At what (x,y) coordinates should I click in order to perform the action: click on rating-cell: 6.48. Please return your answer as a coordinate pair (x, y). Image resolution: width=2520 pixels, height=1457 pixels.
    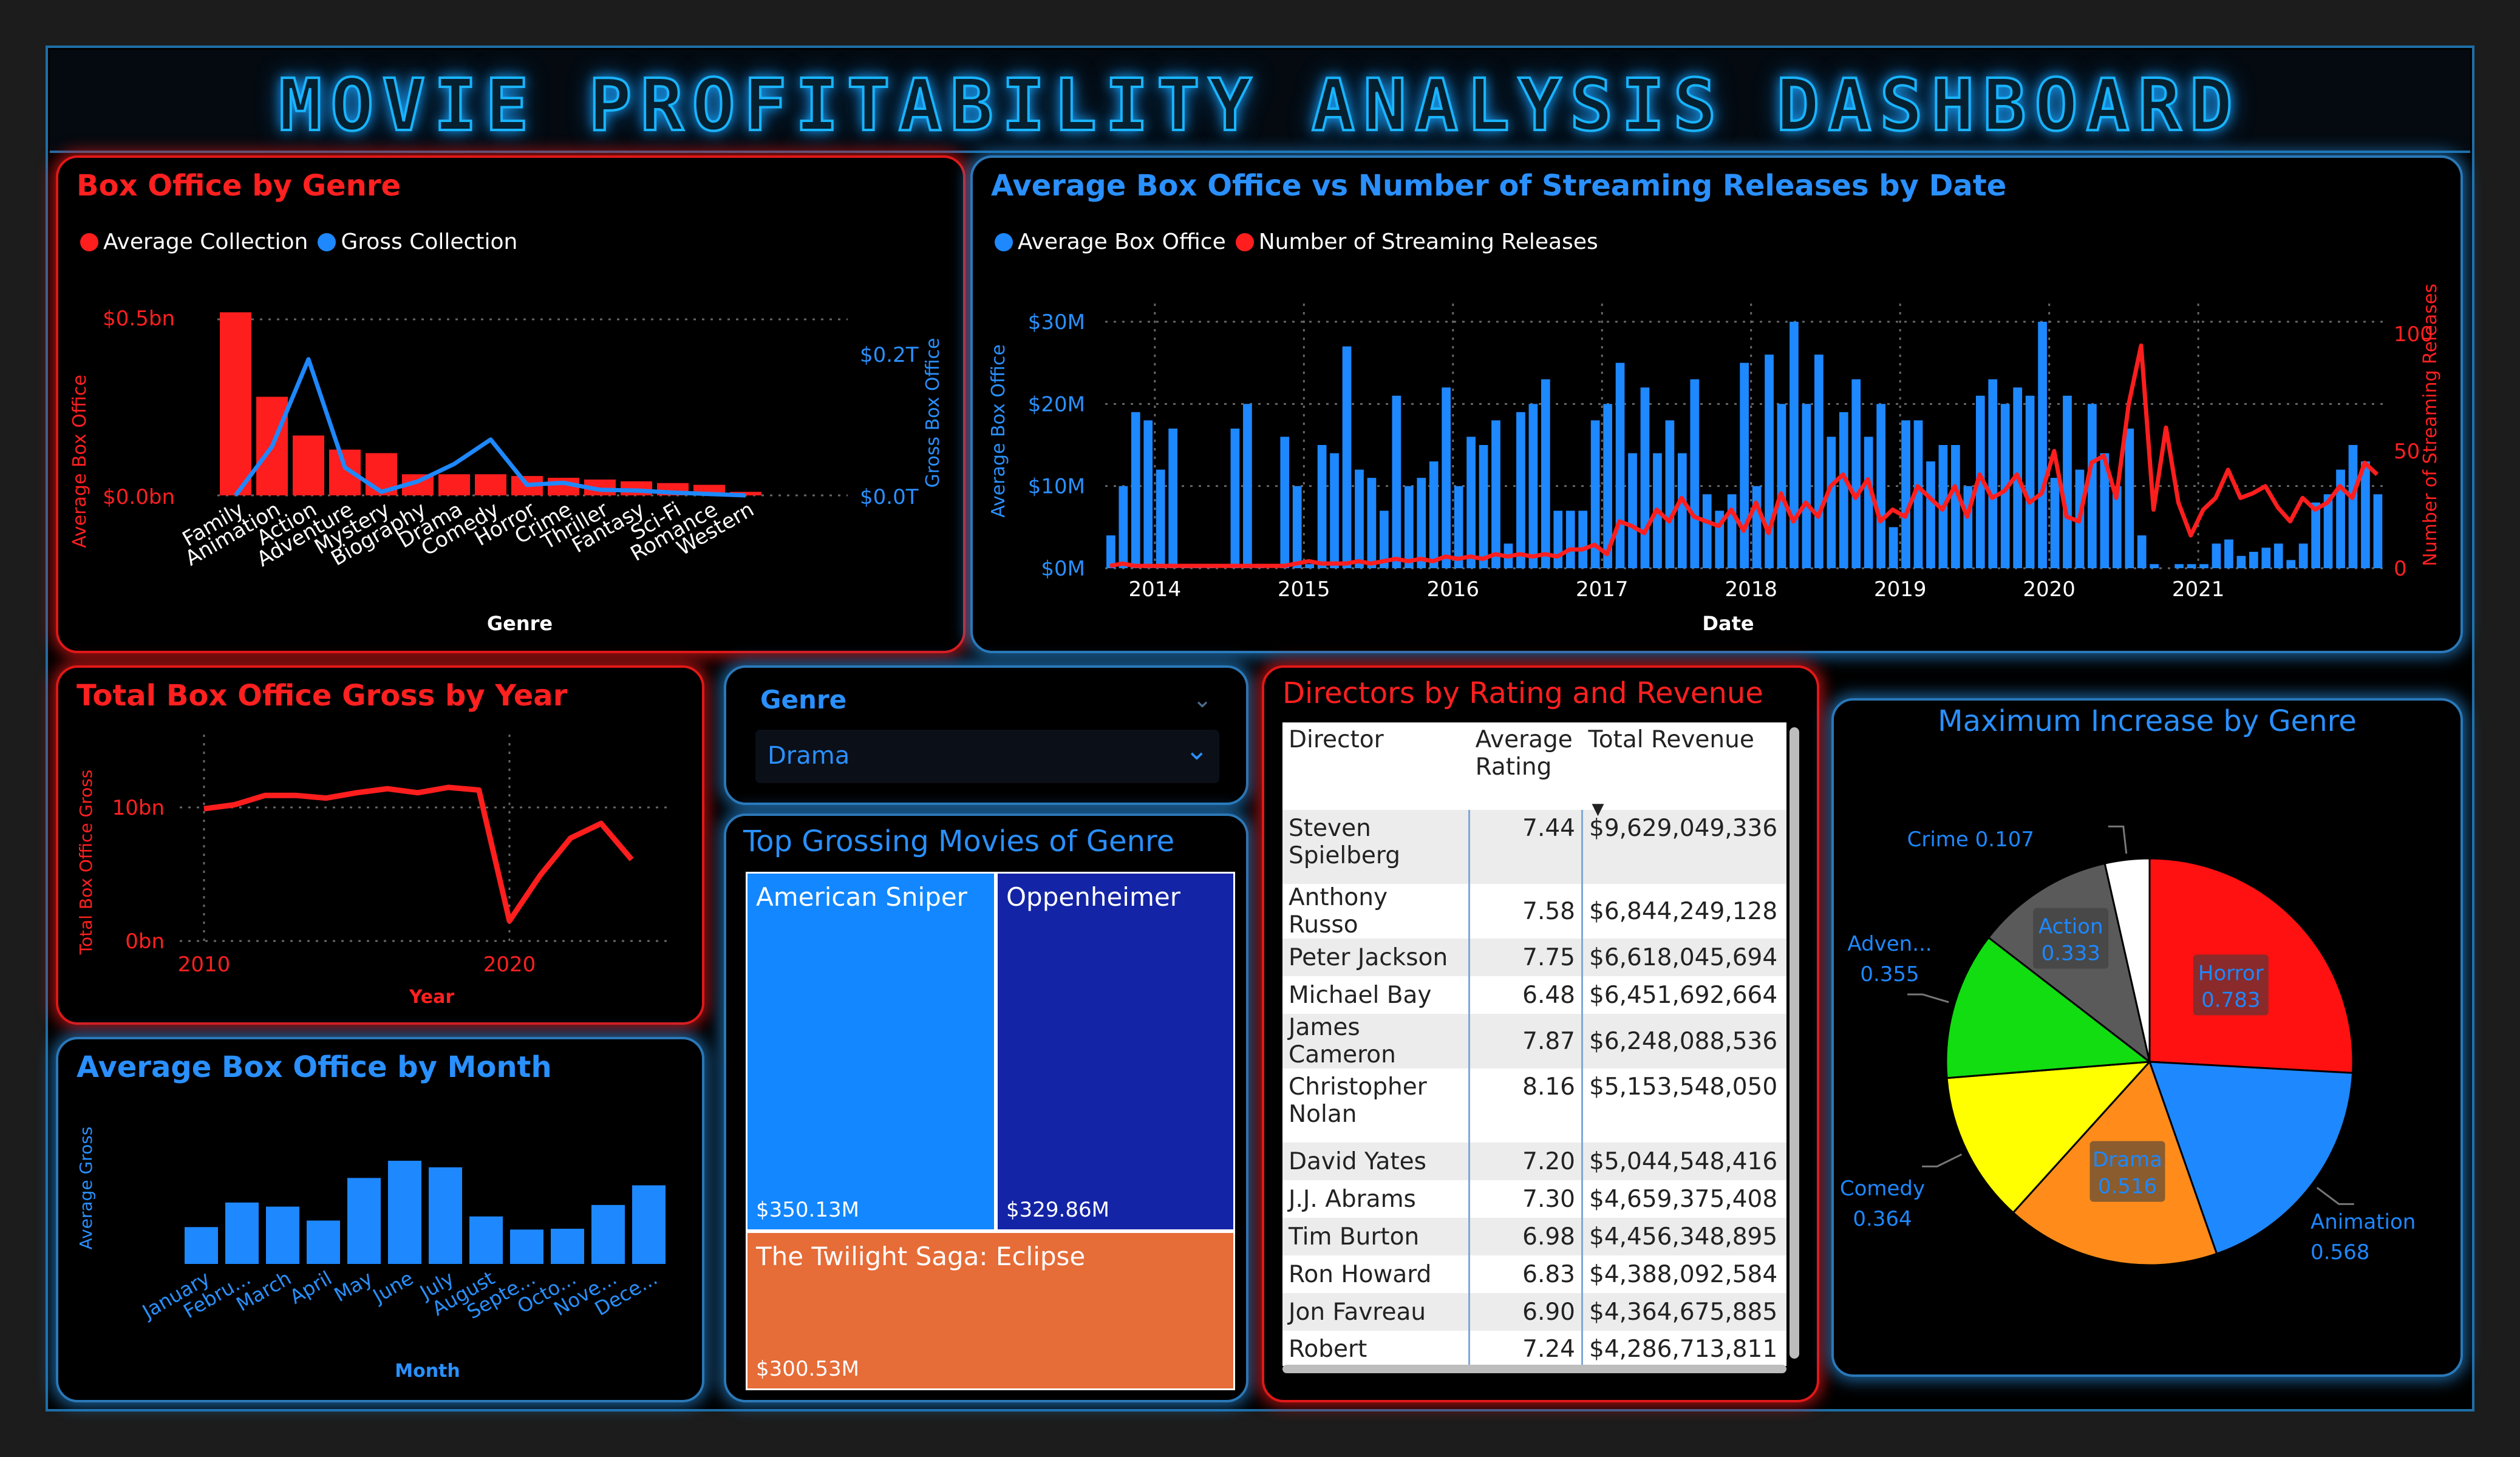
    Looking at the image, I should click on (1526, 995).